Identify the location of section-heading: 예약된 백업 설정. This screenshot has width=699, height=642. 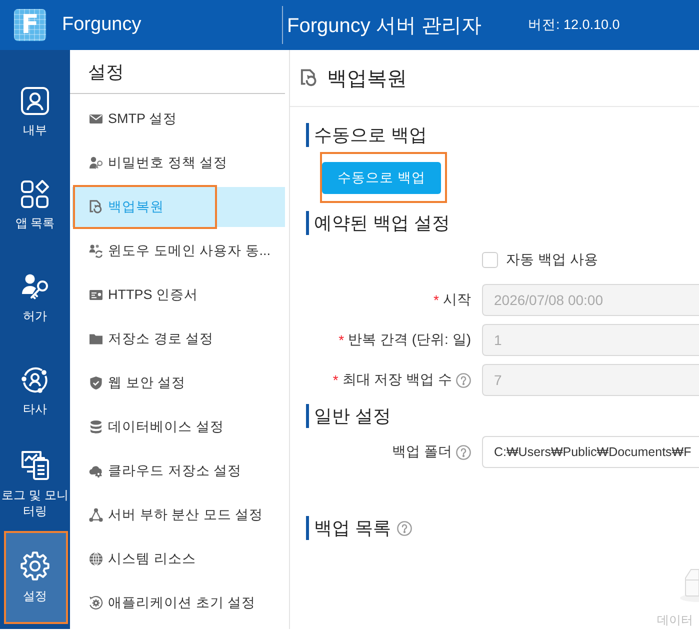
(382, 223).